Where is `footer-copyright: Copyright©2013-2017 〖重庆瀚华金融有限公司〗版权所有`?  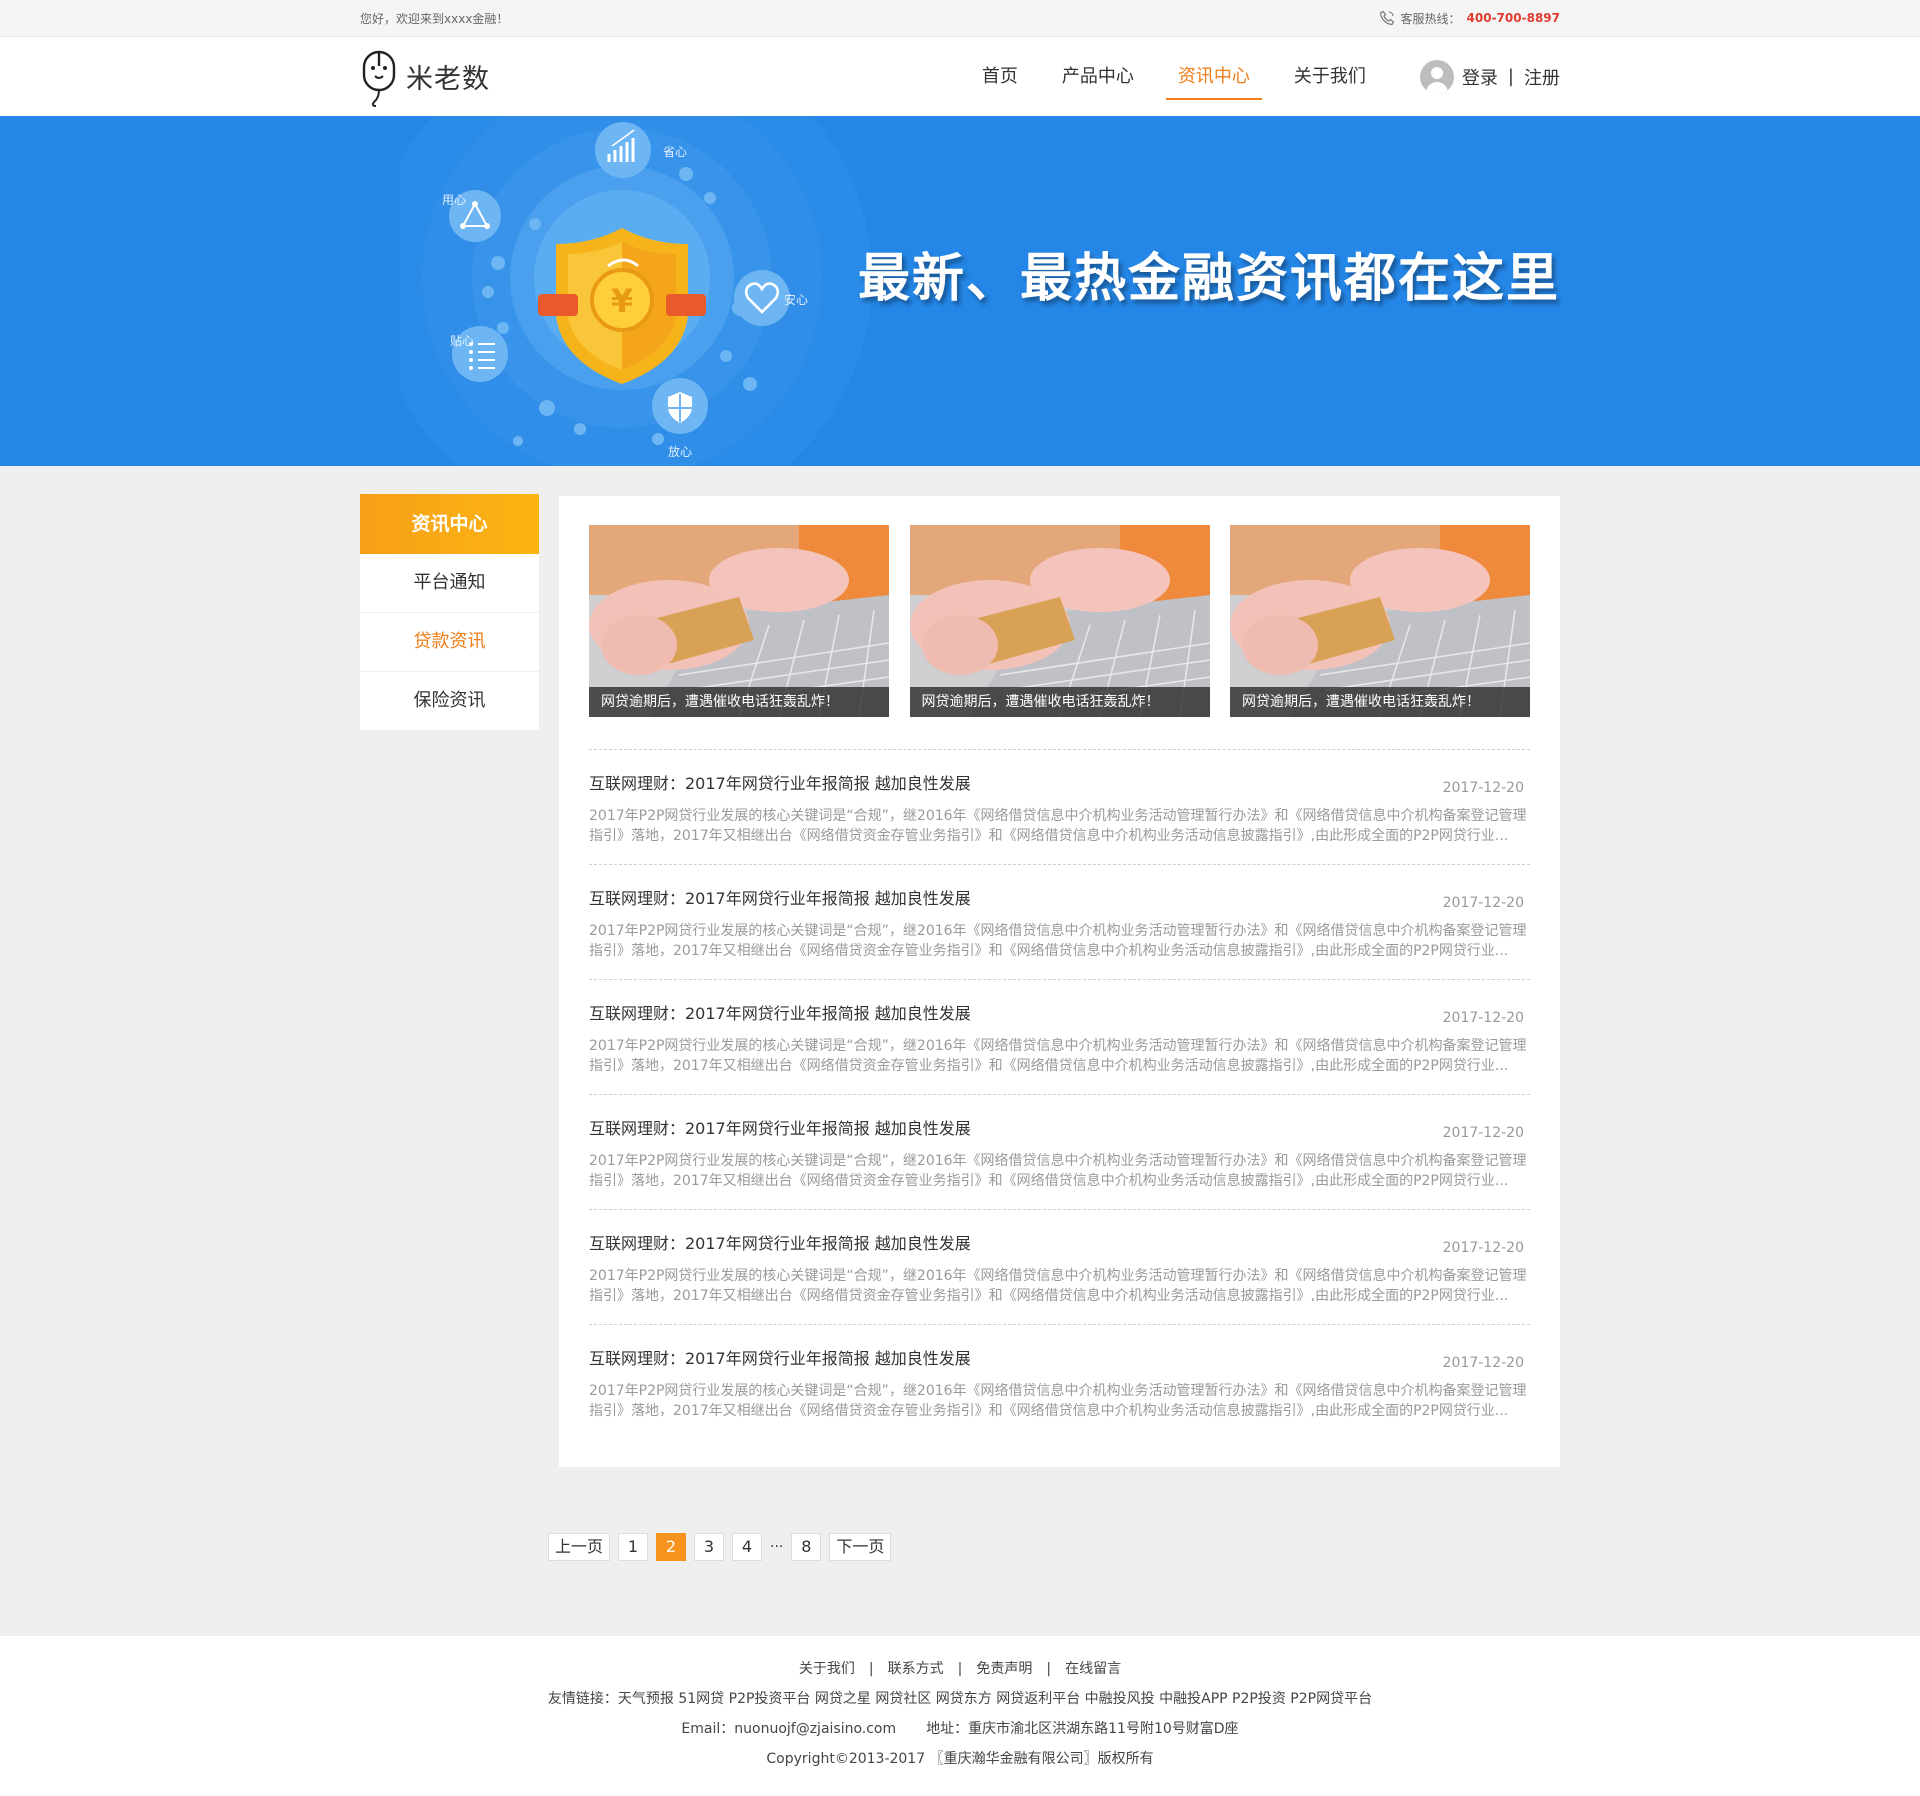
footer-copyright: Copyright©2013-2017 〖重庆瀚华金融有限公司〗版权所有 is located at coordinates (960, 1759).